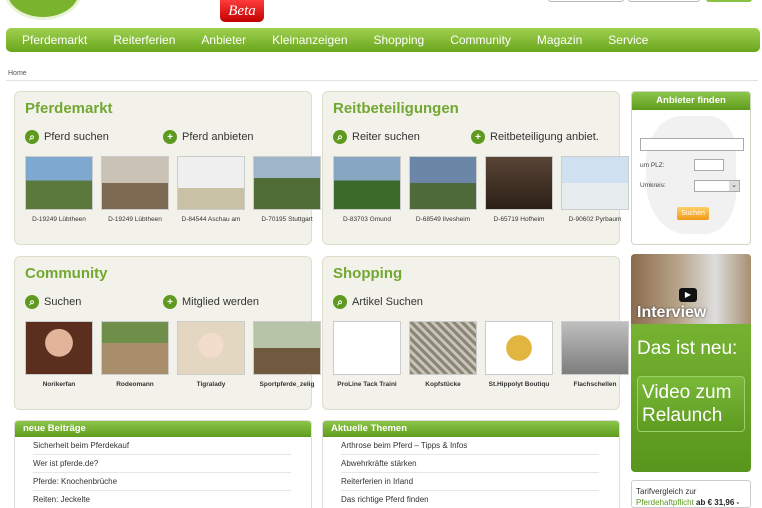 This screenshot has width=762, height=508. What do you see at coordinates (535, 137) in the screenshot?
I see `reitbeteiligung-anbieten-link: + Reitbeteiligung anbiet.` at bounding box center [535, 137].